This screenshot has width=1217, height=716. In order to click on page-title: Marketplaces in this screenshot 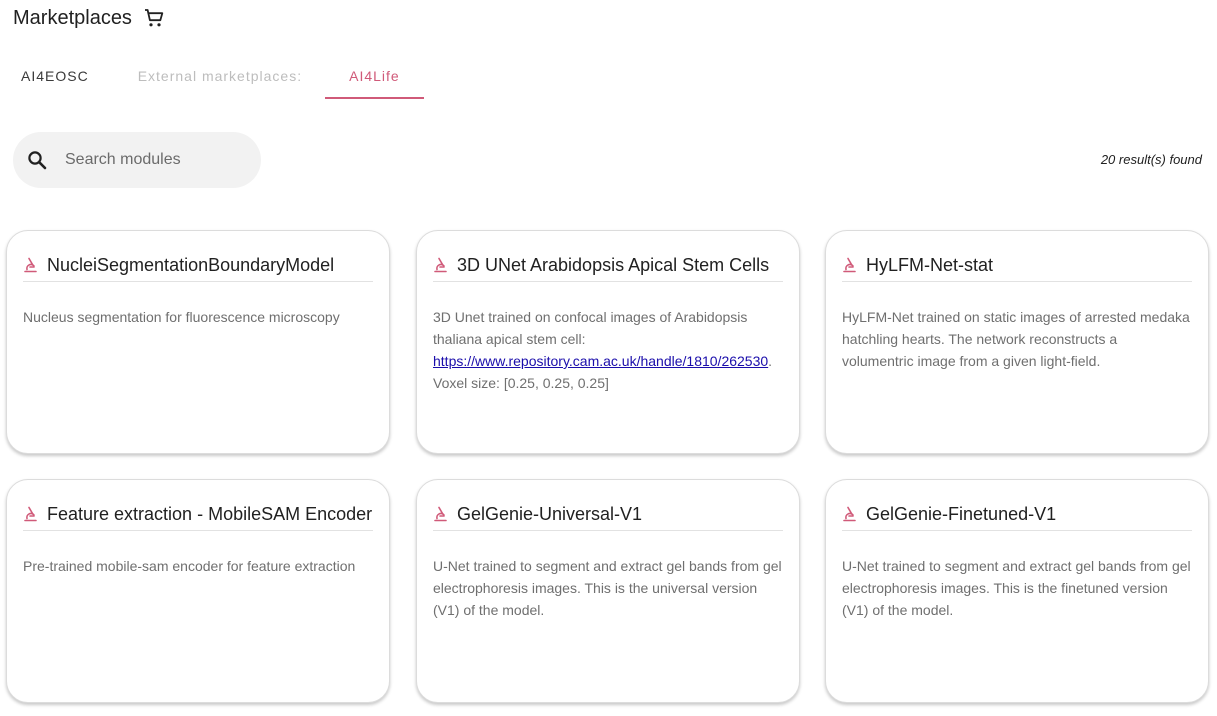, I will do `click(72, 17)`.